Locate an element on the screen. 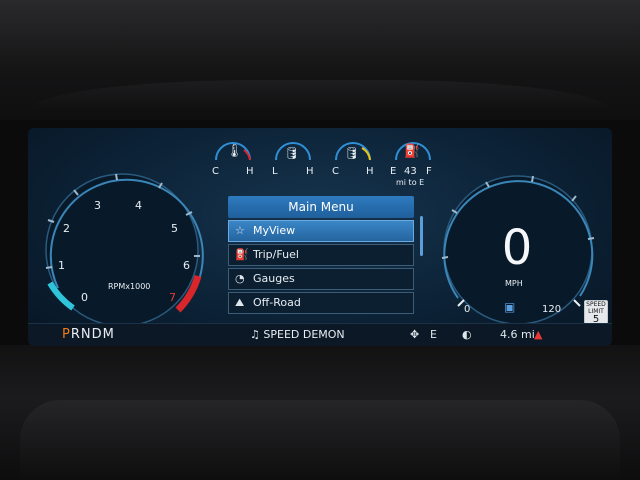 Image resolution: width=640 pixels, height=480 pixels. star-icon: ☆ is located at coordinates (240, 230).